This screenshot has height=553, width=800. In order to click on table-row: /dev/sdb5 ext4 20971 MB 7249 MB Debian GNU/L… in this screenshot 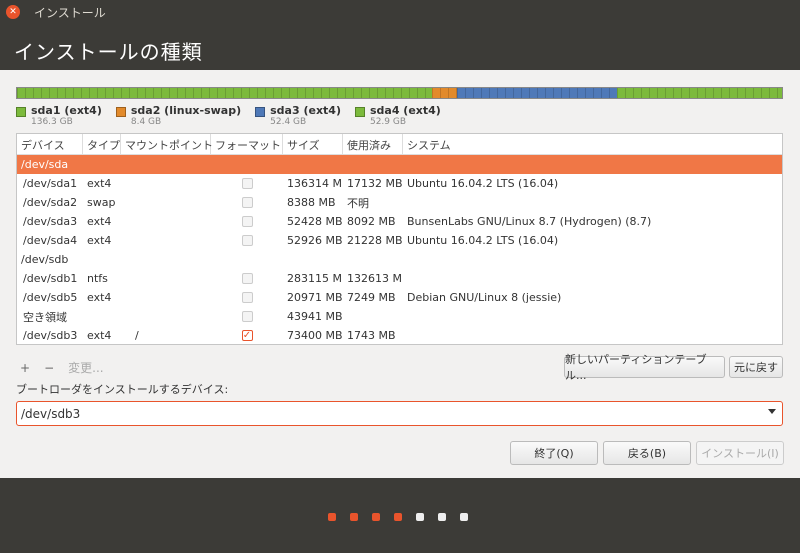, I will do `click(399, 297)`.